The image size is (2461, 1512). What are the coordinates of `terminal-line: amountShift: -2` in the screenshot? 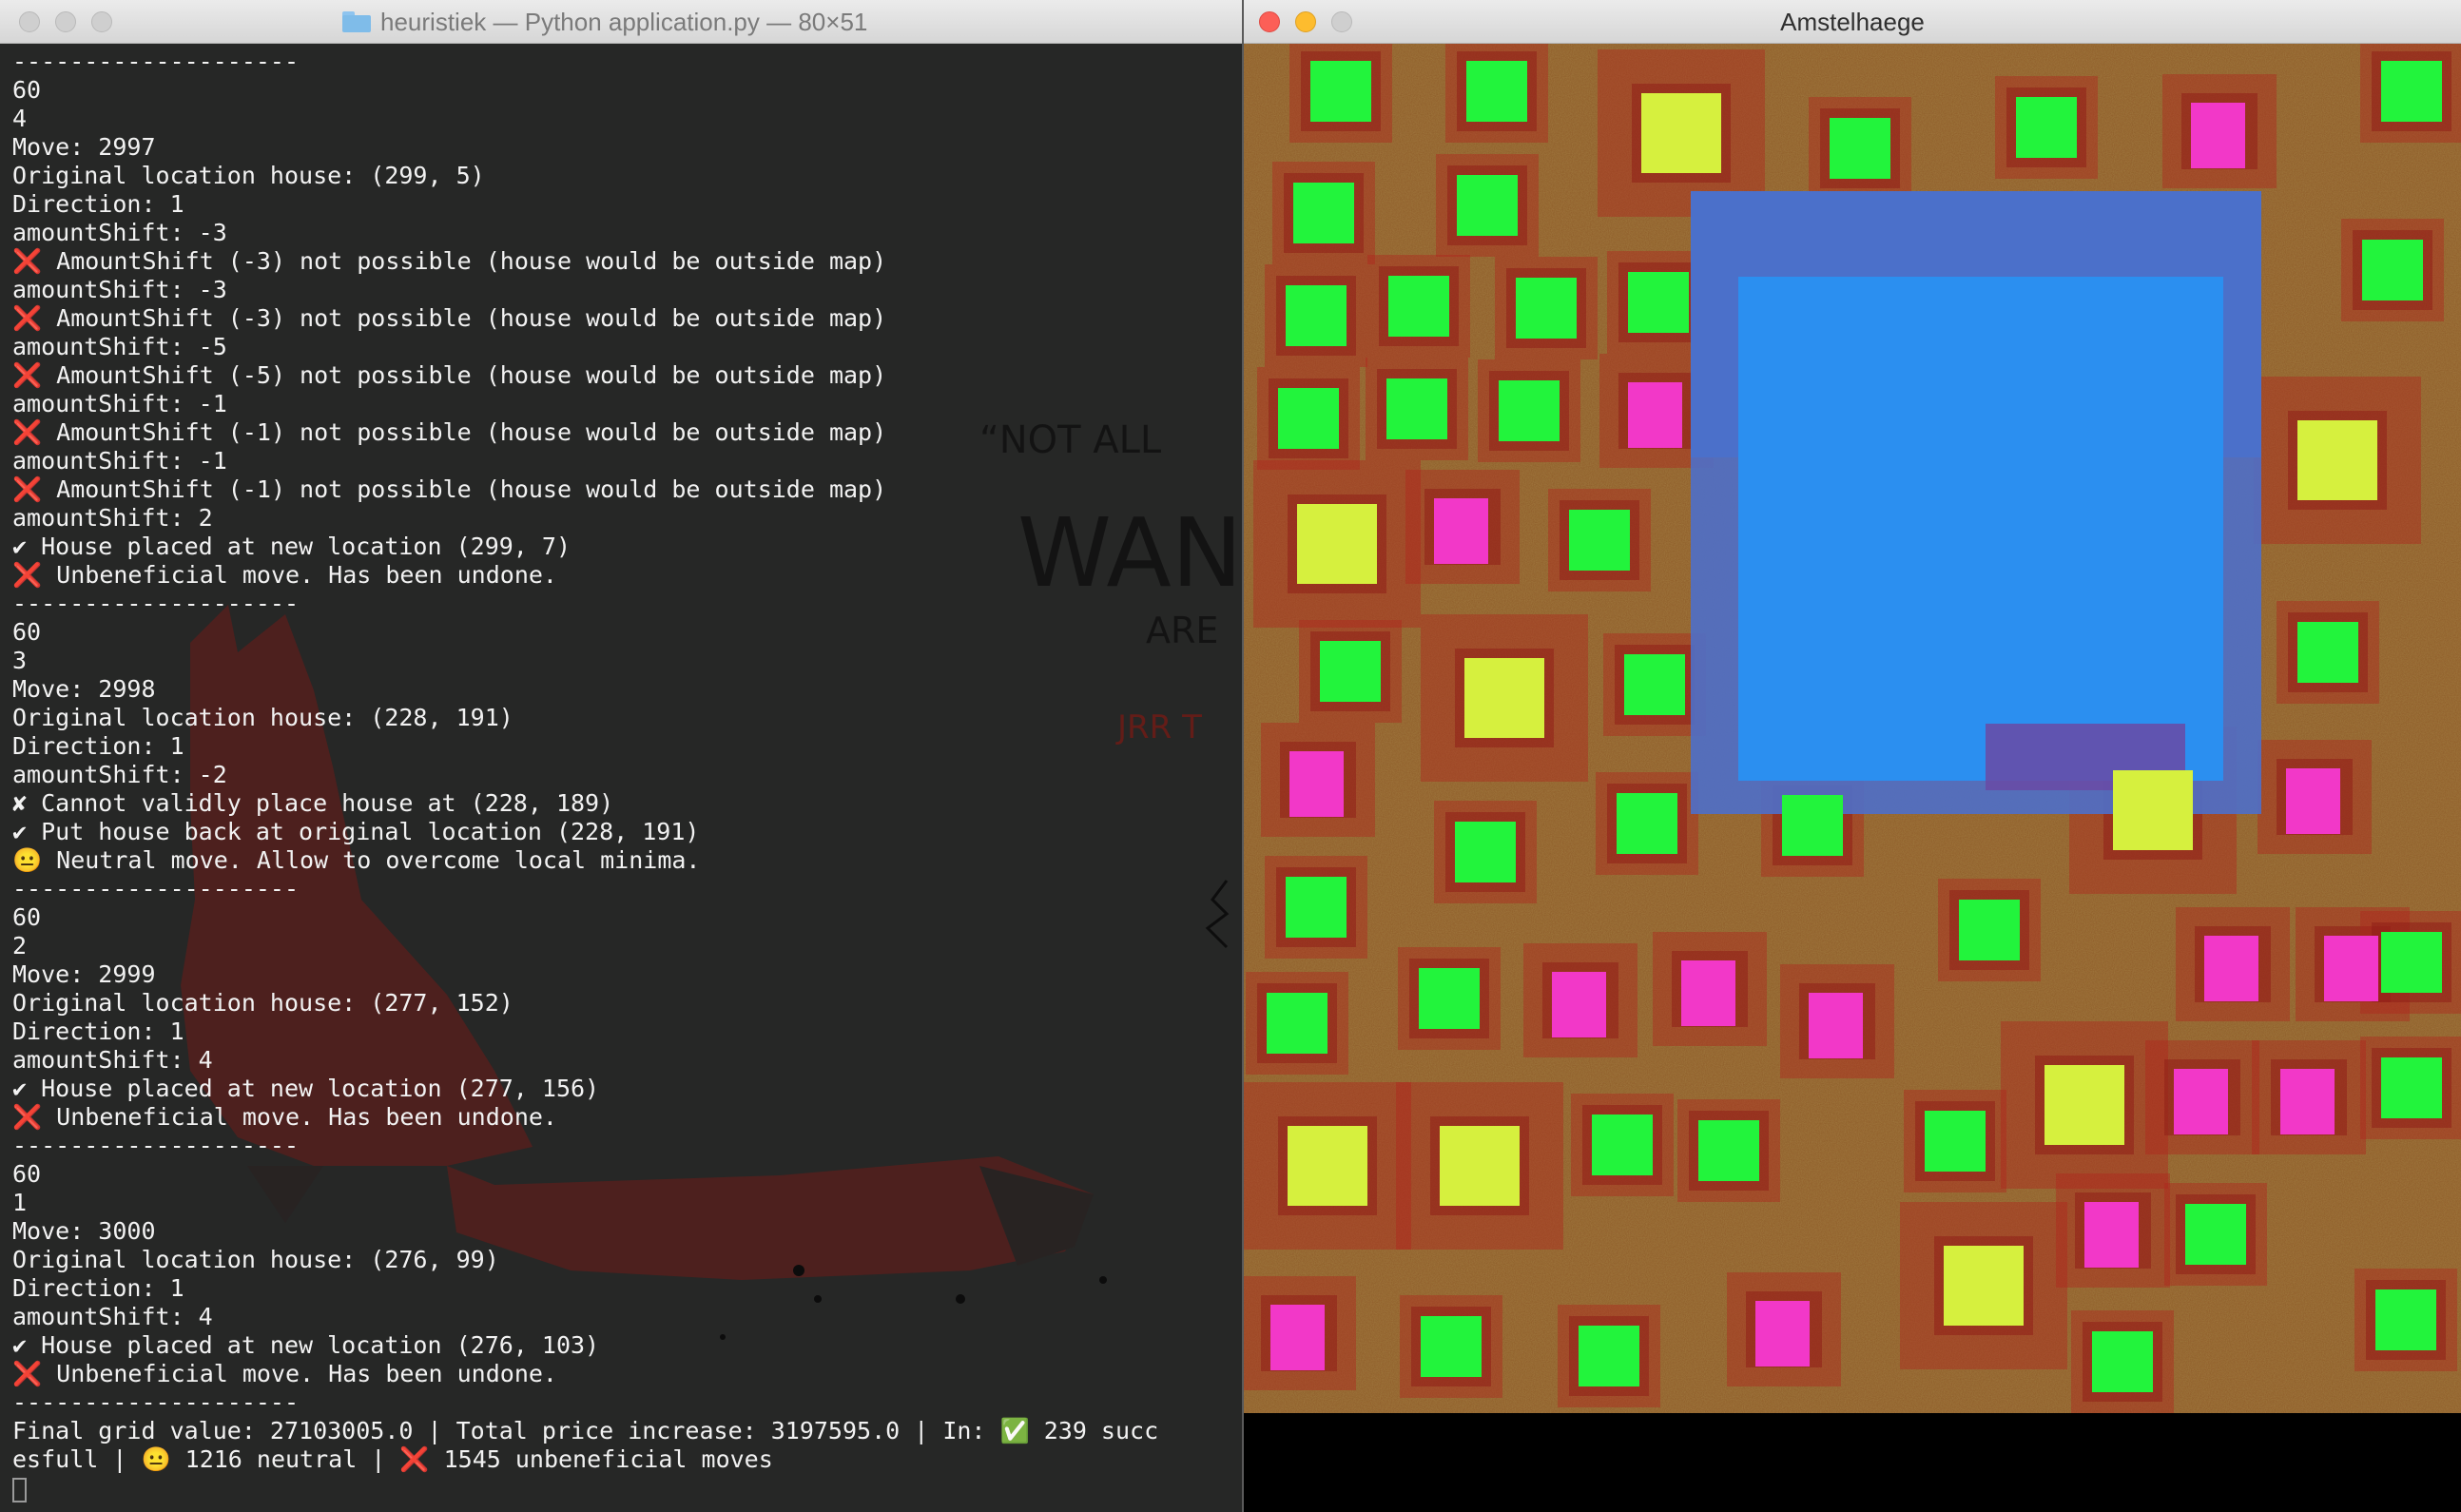 It's located at (119, 774).